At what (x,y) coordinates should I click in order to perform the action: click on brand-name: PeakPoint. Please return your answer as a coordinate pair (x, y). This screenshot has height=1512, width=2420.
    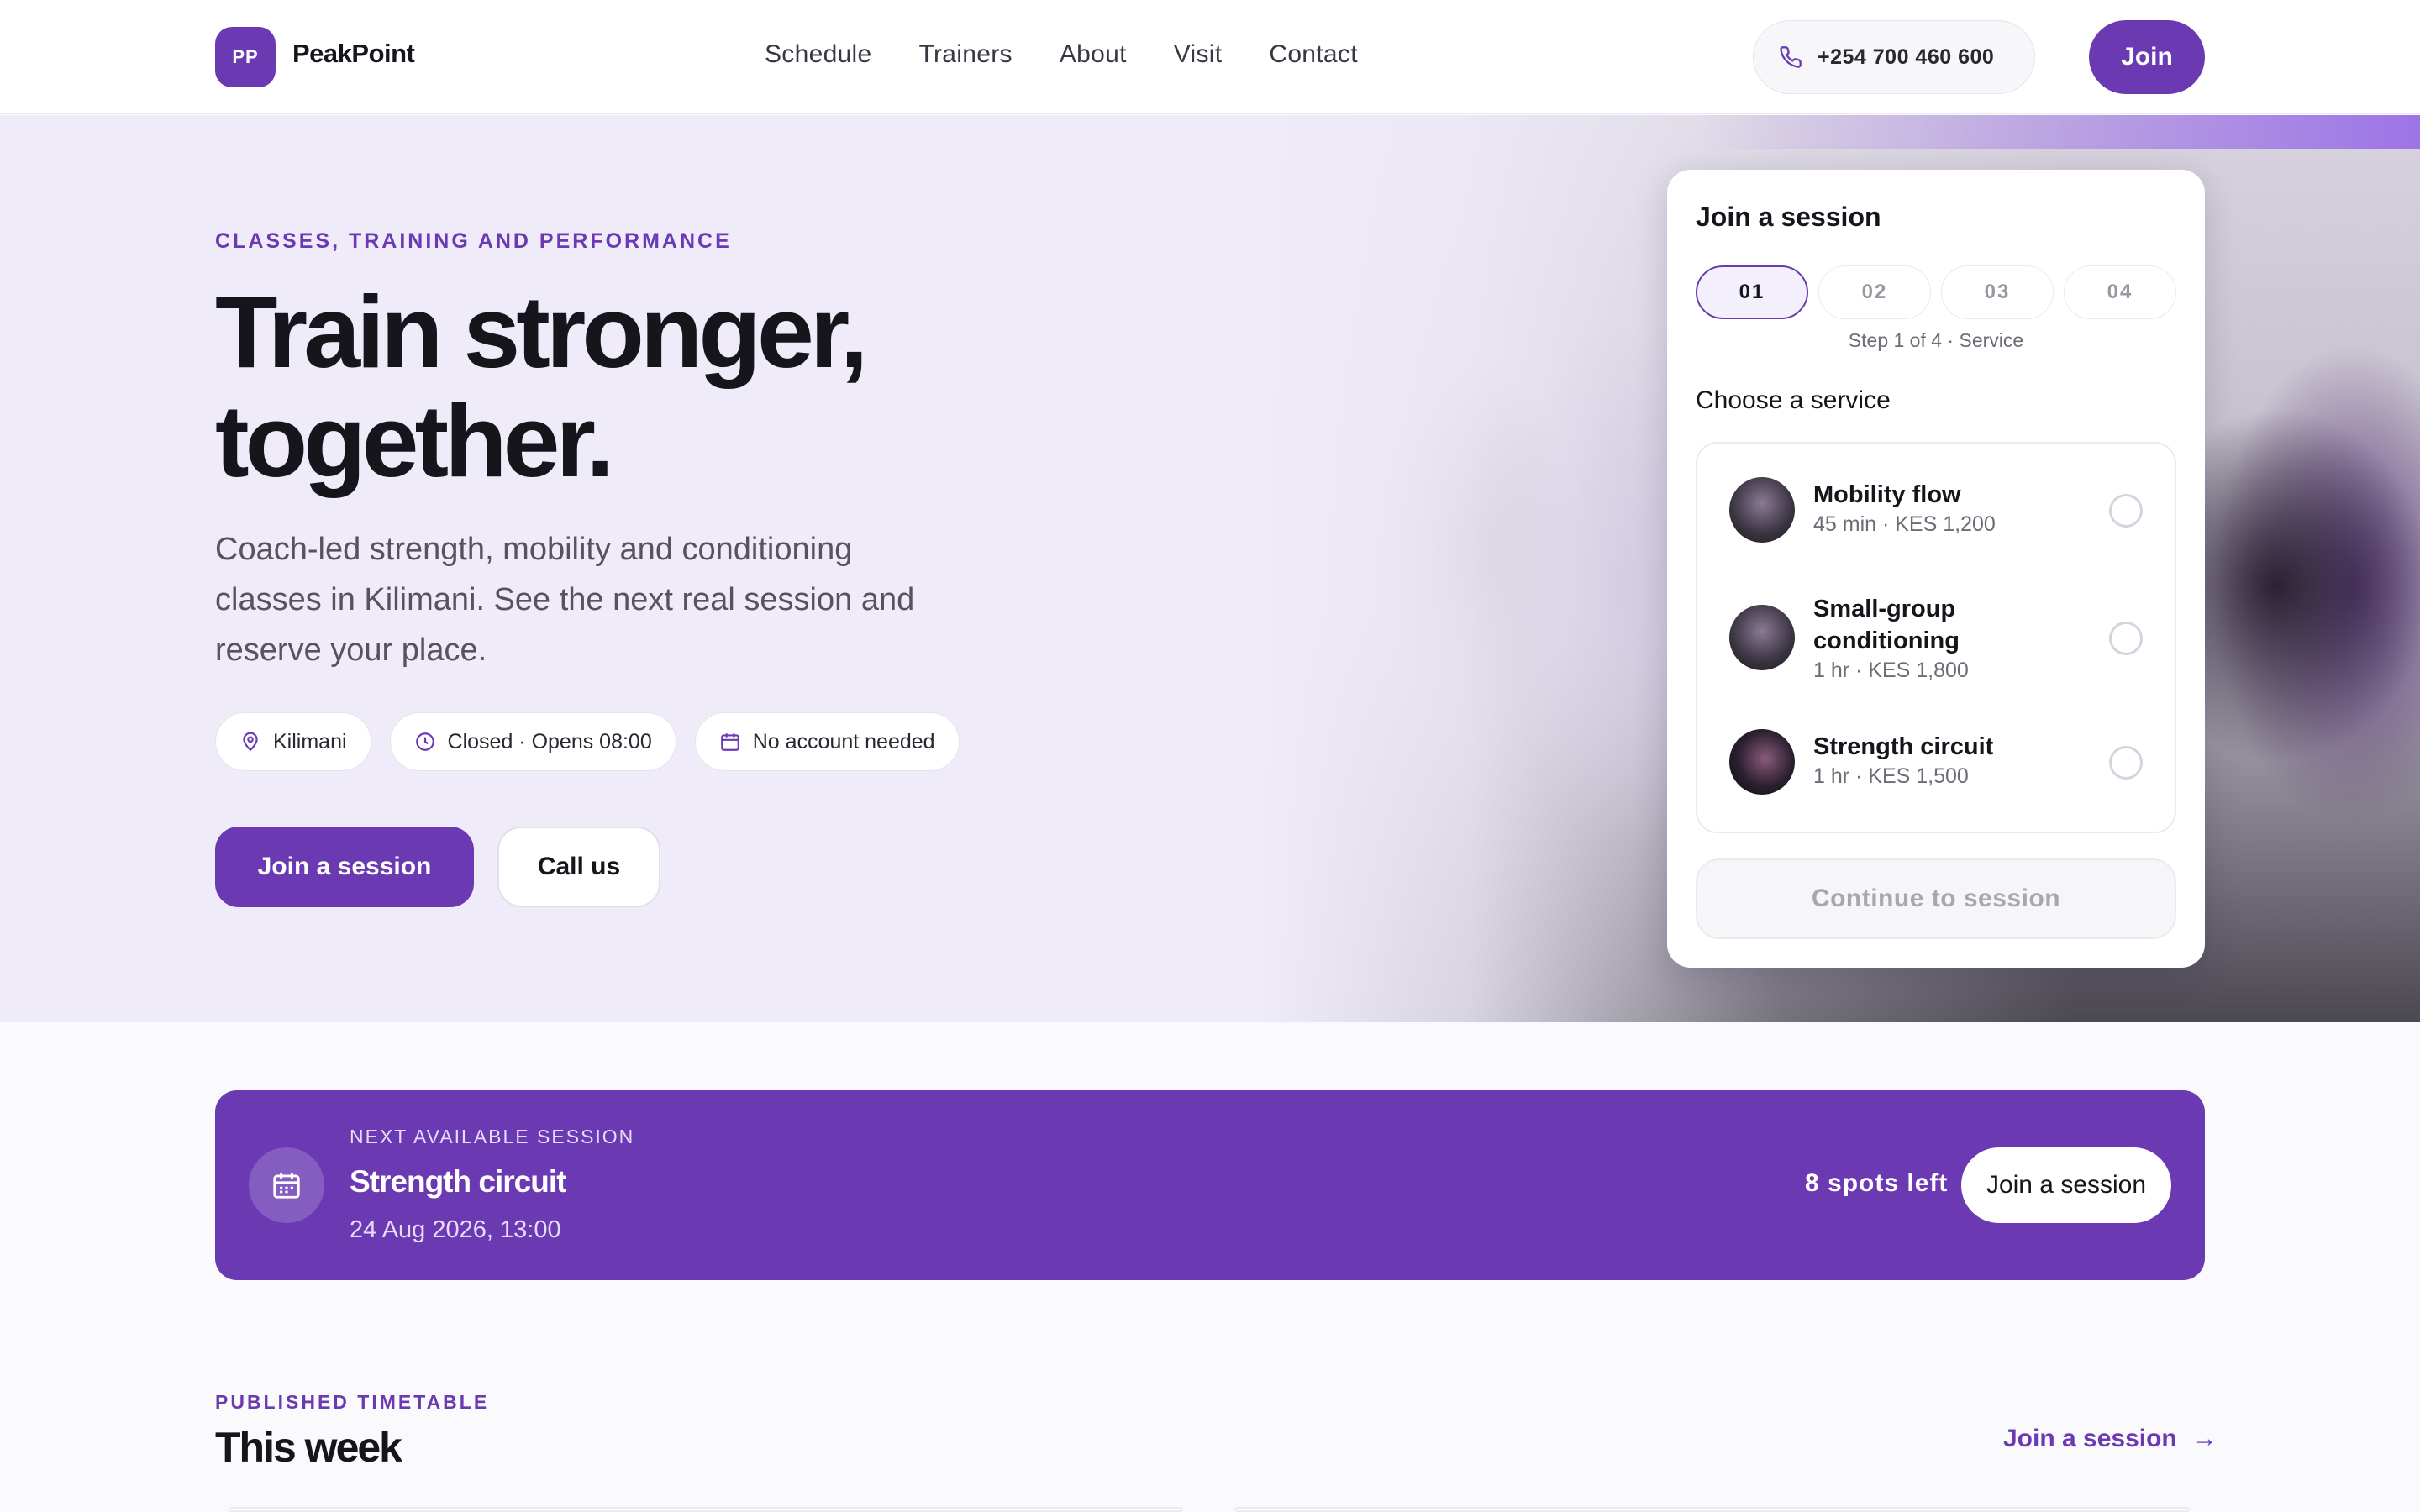
    Looking at the image, I should click on (353, 54).